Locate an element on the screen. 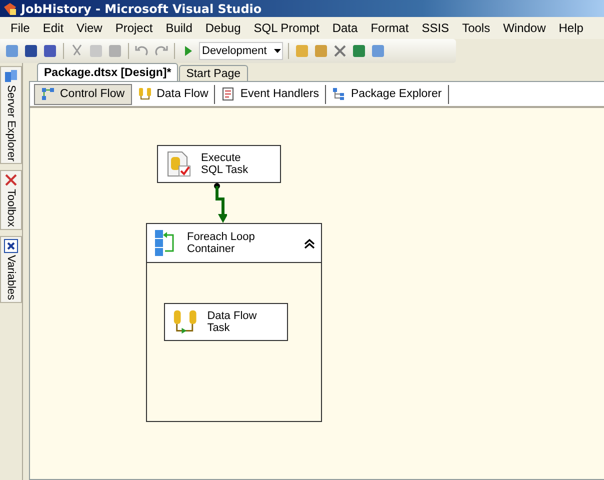 This screenshot has width=604, height=480. cylinders-icon is located at coordinates (145, 94).